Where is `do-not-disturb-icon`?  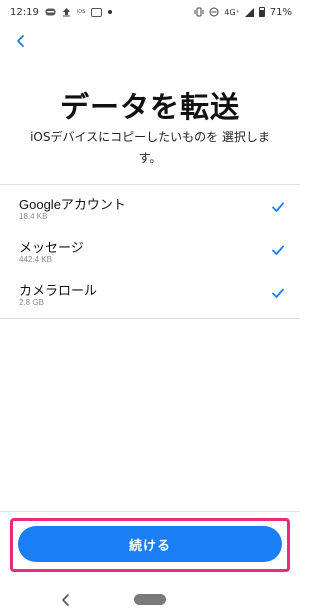 do-not-disturb-icon is located at coordinates (214, 12).